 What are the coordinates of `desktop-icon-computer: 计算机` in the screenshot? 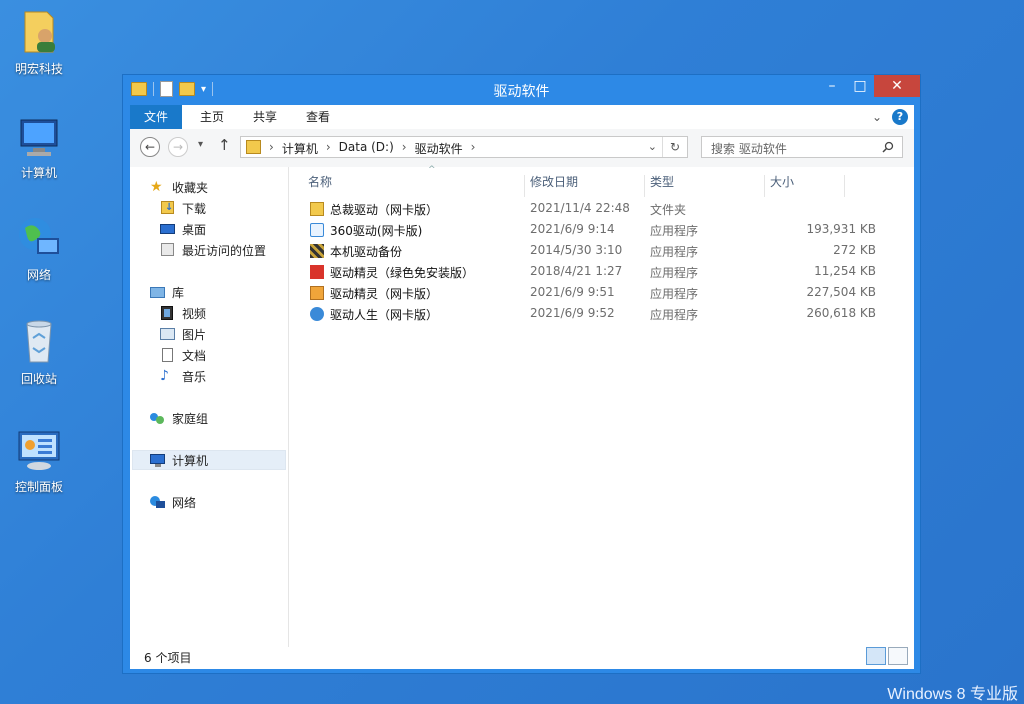 It's located at (39, 146).